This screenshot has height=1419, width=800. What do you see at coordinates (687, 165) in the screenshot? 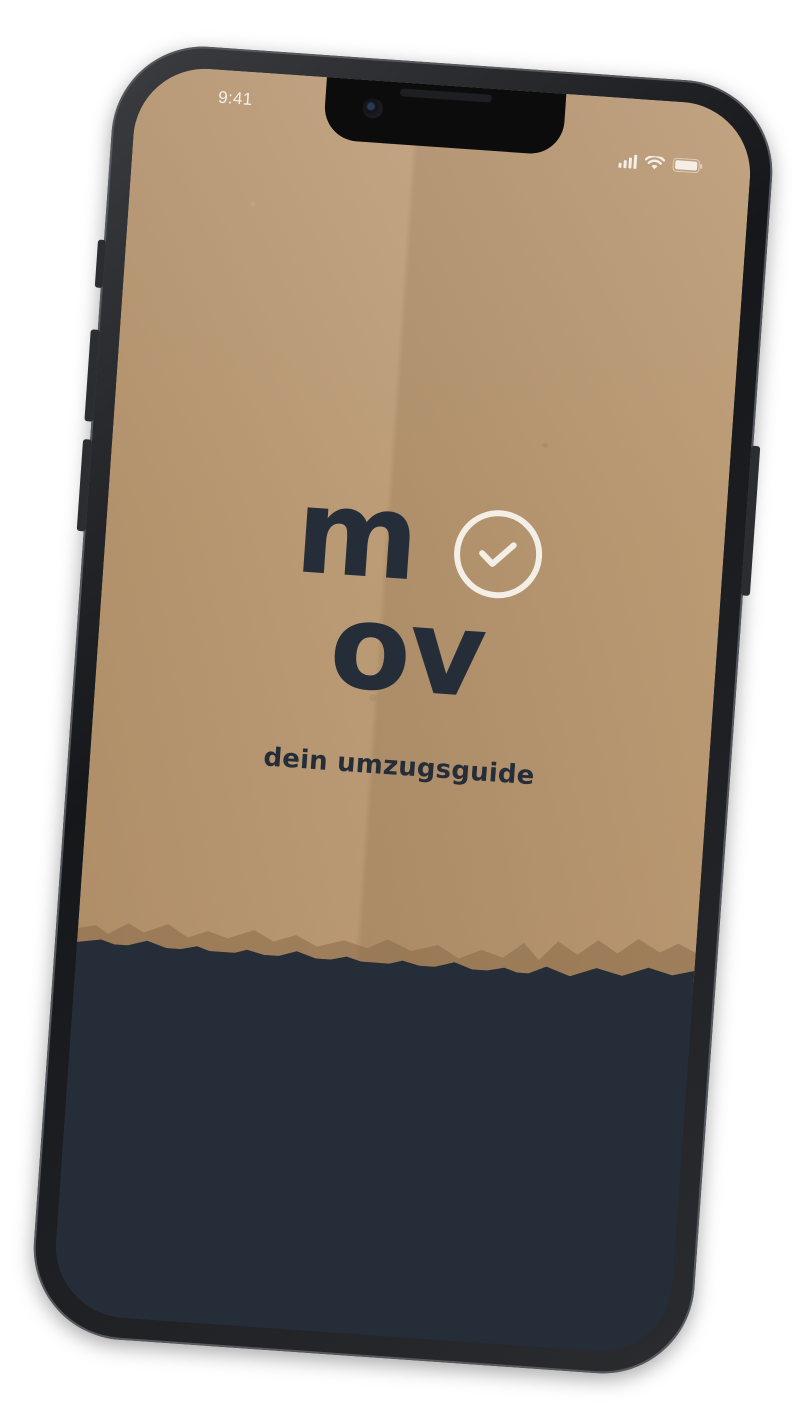
I see `battery-icon` at bounding box center [687, 165].